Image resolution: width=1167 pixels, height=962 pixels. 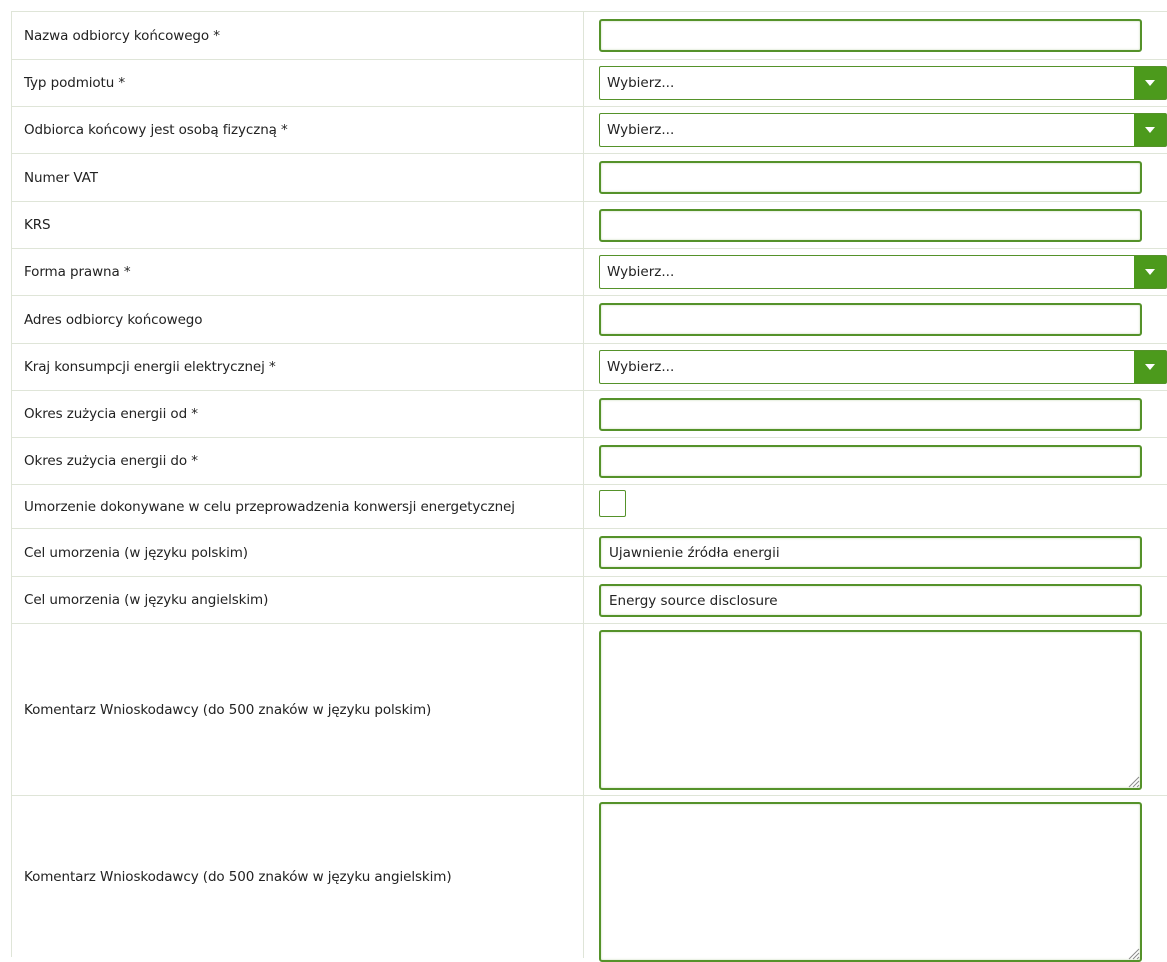 I want to click on comment-polish-textarea, so click(x=870, y=710).